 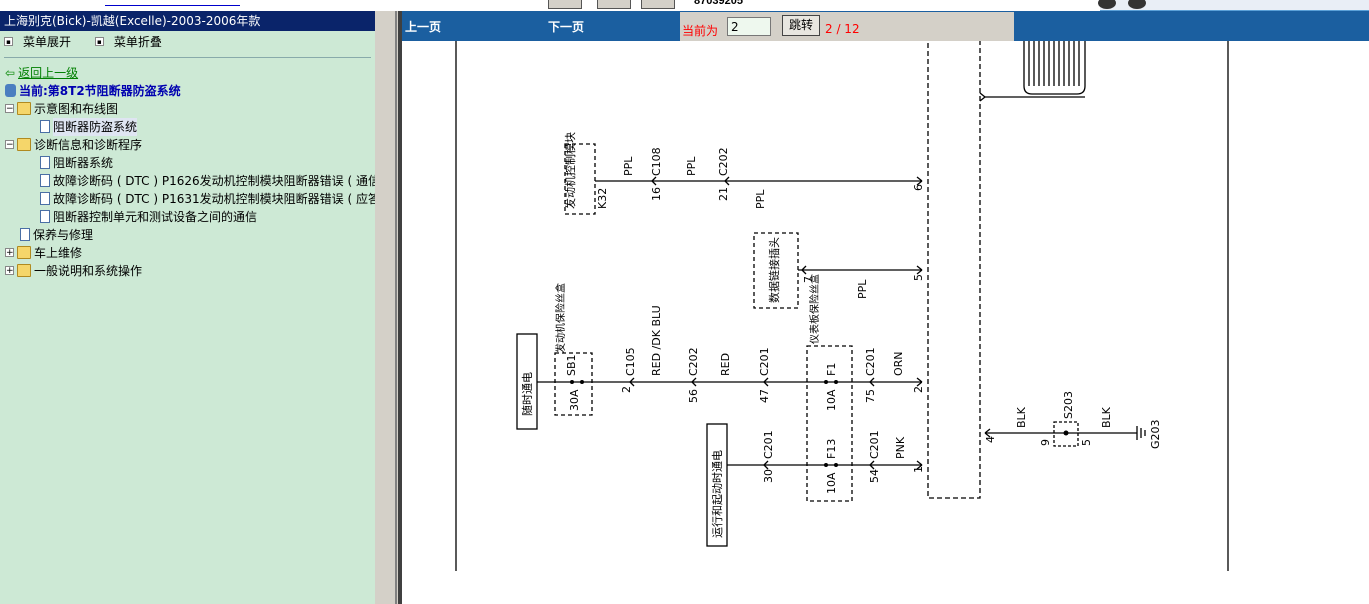 I want to click on dlc-label: 数据链接插头, so click(x=774, y=270).